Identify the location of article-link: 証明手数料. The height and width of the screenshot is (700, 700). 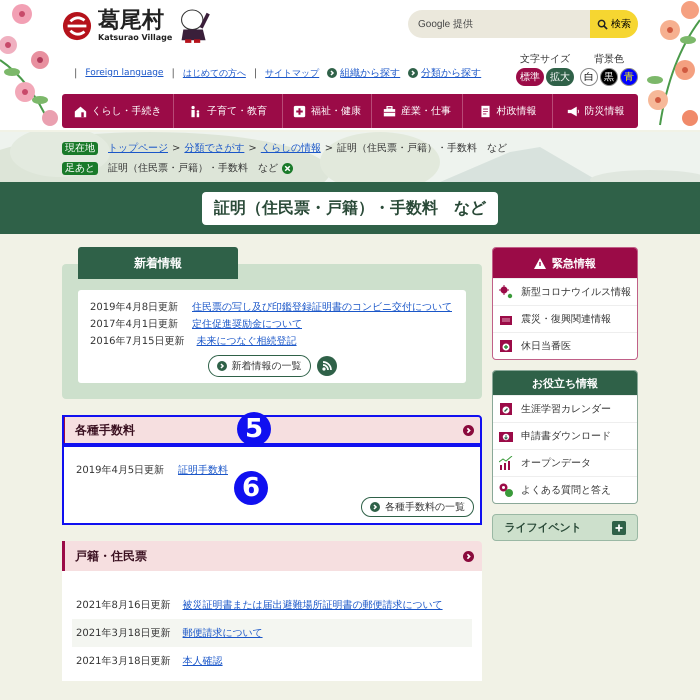
(203, 470).